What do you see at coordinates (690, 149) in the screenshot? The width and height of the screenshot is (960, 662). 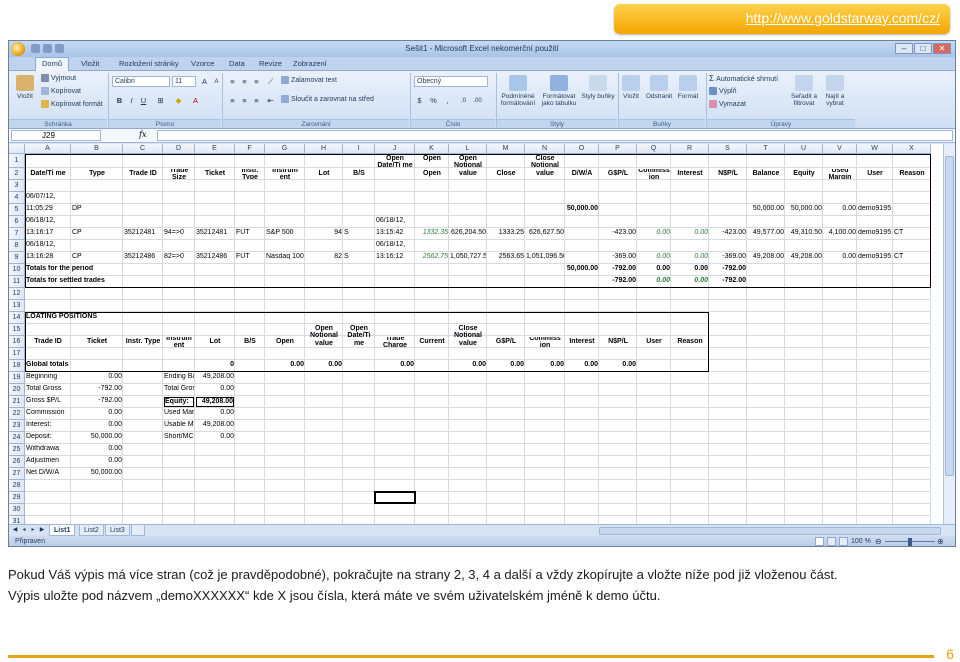 I see `column-header-r: R` at bounding box center [690, 149].